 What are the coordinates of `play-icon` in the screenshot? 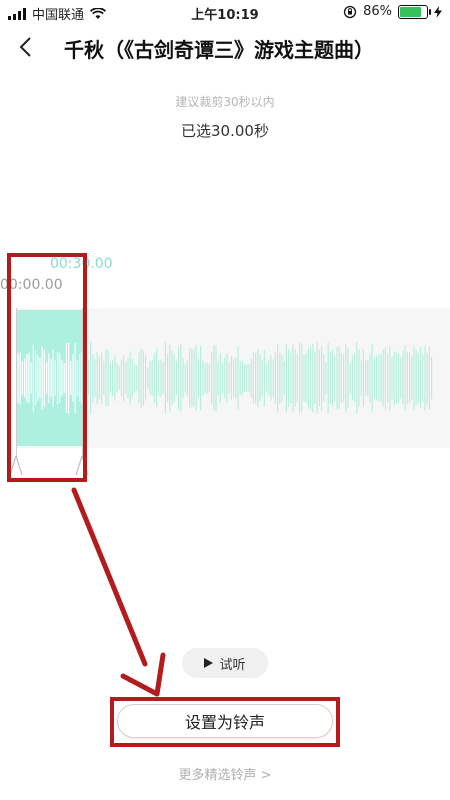 It's located at (209, 663).